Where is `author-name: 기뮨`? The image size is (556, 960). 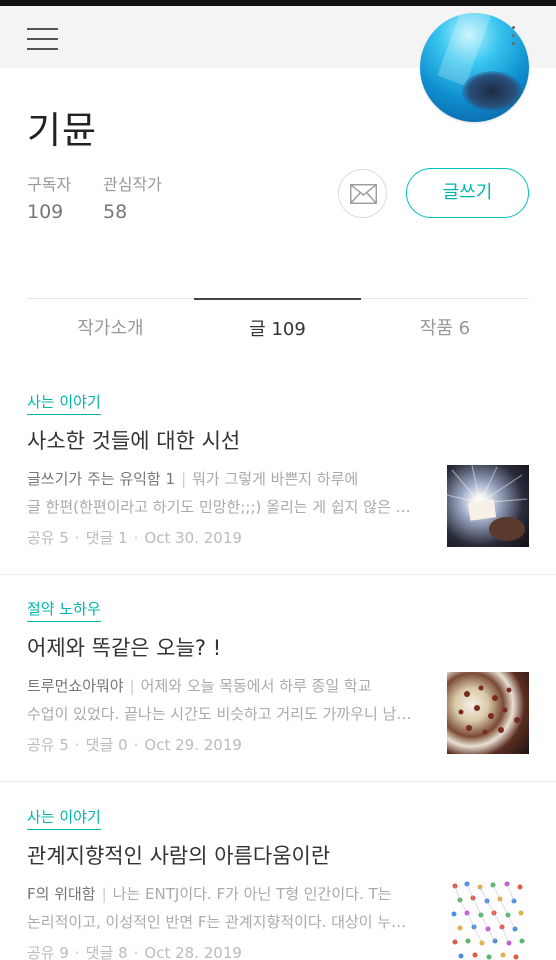 author-name: 기뮨 is located at coordinates (62, 130).